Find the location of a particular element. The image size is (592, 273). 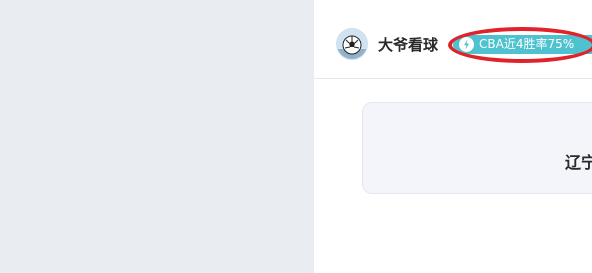

team-name: 辽宁 is located at coordinates (578, 162).